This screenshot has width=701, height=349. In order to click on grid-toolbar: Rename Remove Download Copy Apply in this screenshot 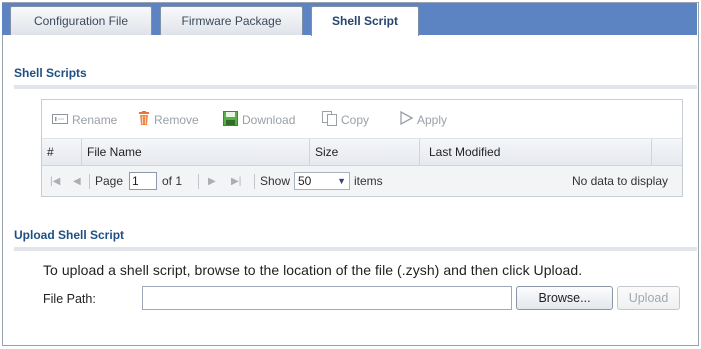, I will do `click(362, 119)`.